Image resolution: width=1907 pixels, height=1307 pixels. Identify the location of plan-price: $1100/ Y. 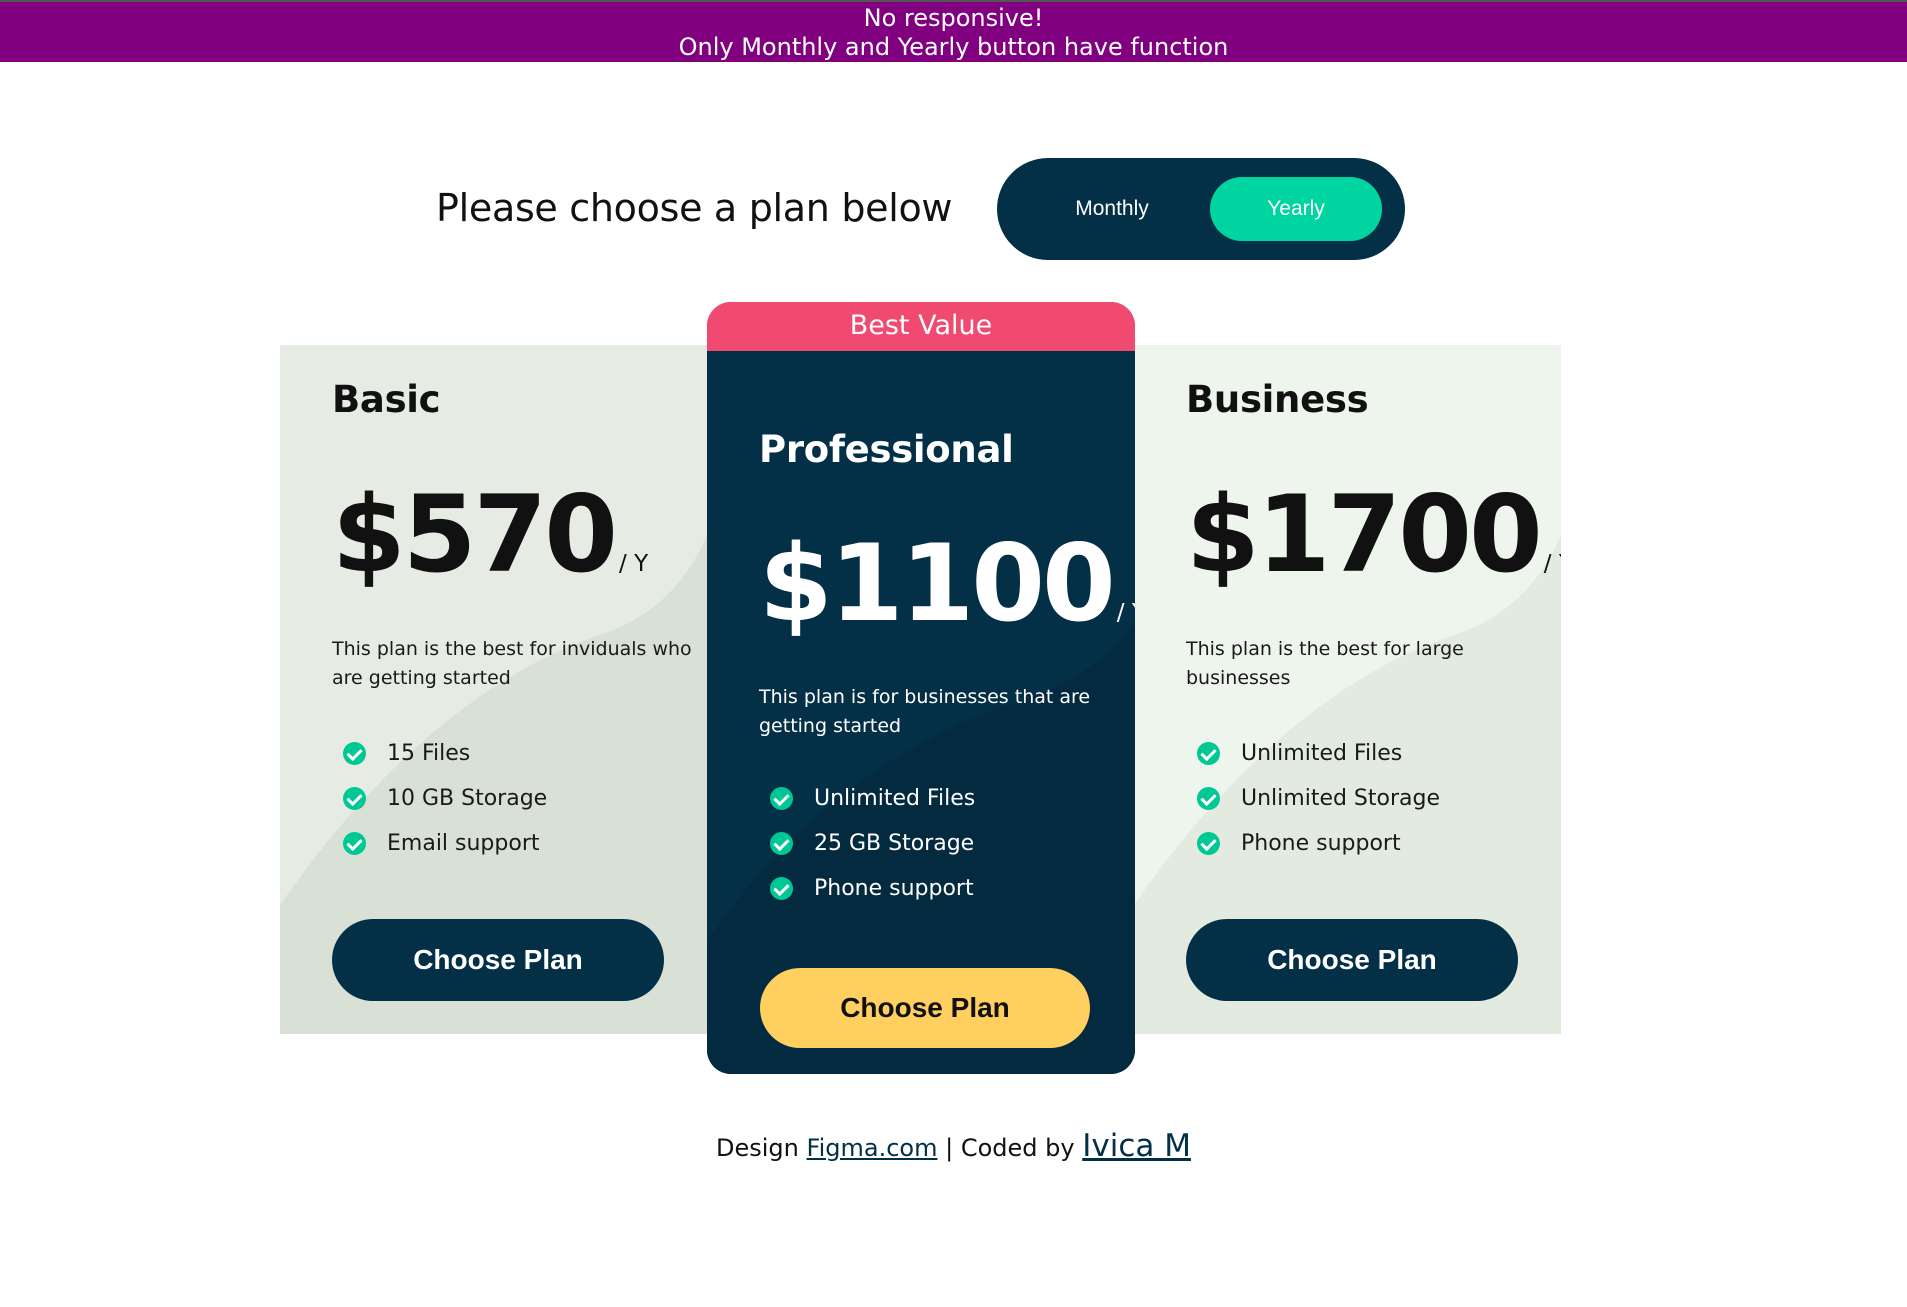
(947, 583).